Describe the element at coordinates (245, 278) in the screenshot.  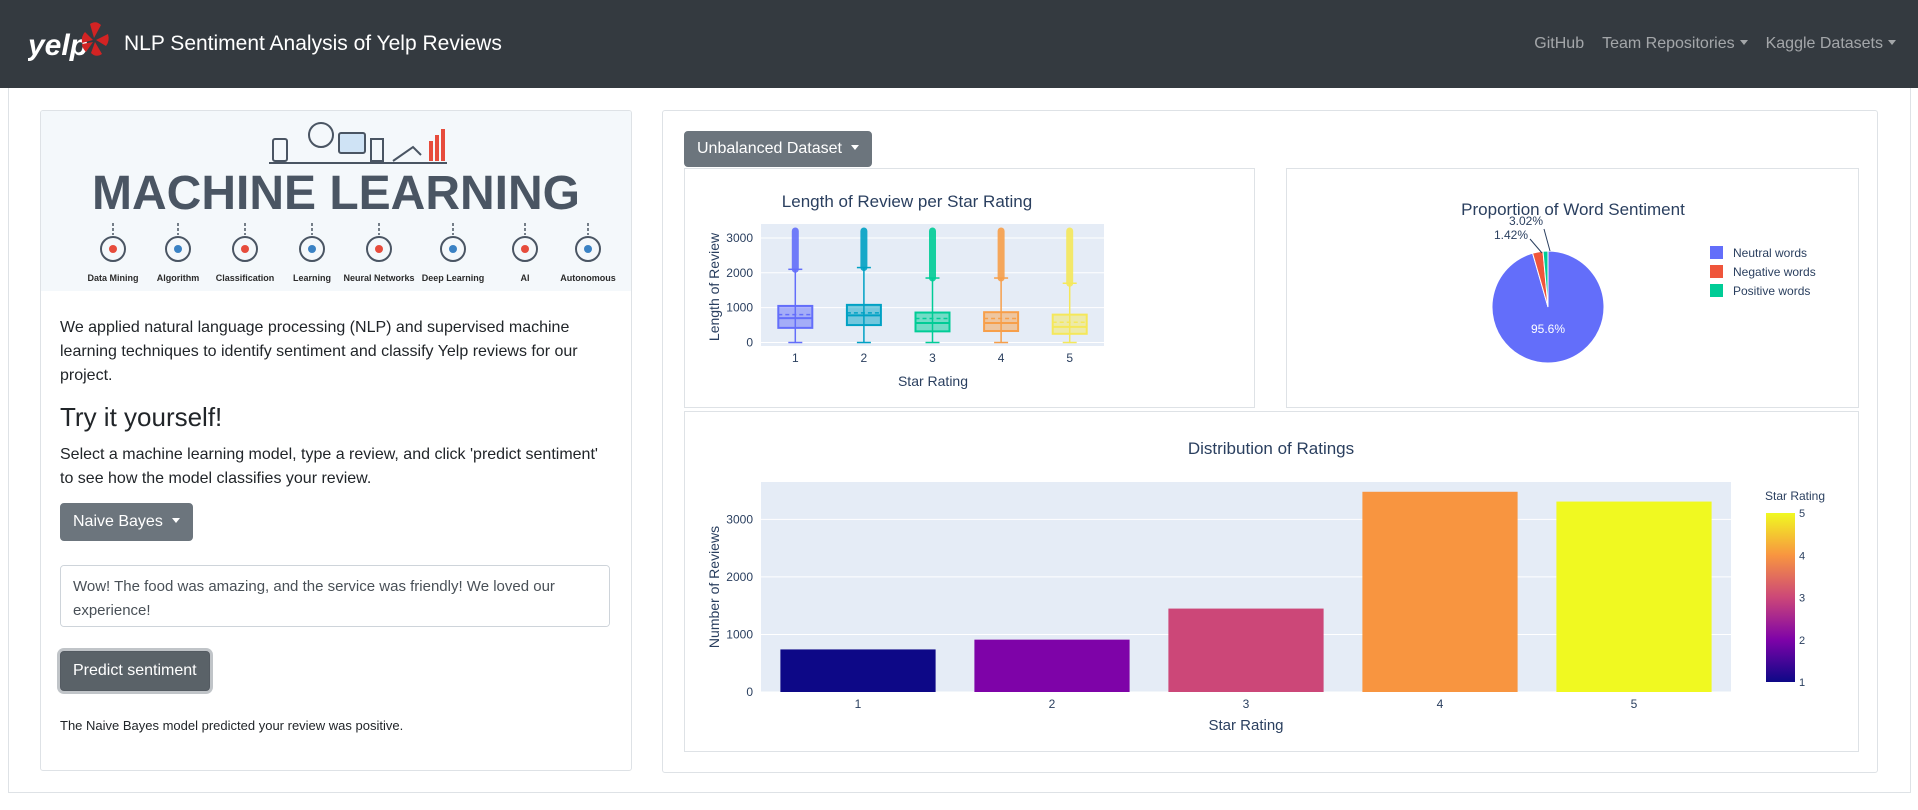
I see `banner-item-label: Classification` at that location.